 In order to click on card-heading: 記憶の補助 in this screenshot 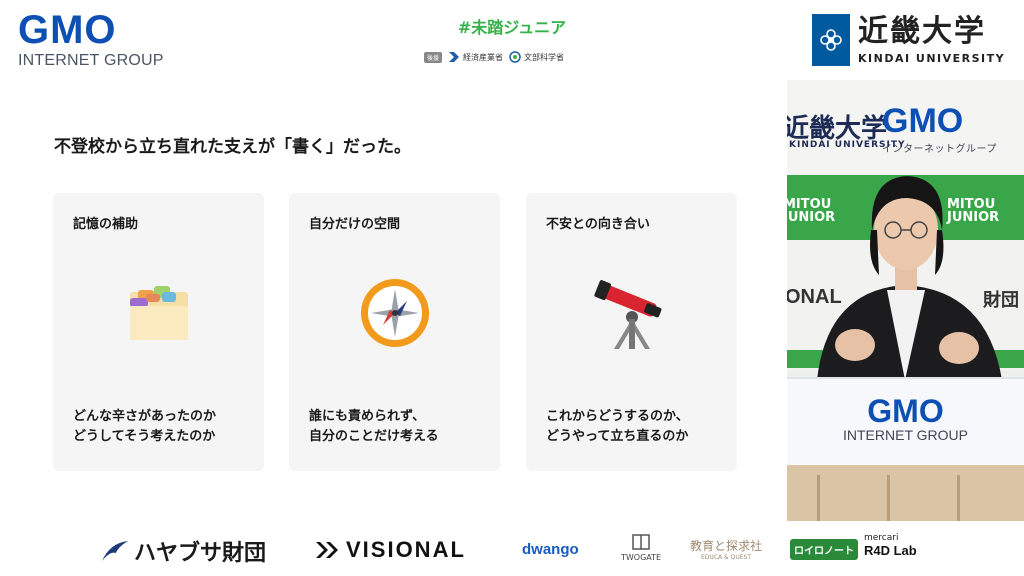, I will do `click(106, 224)`.